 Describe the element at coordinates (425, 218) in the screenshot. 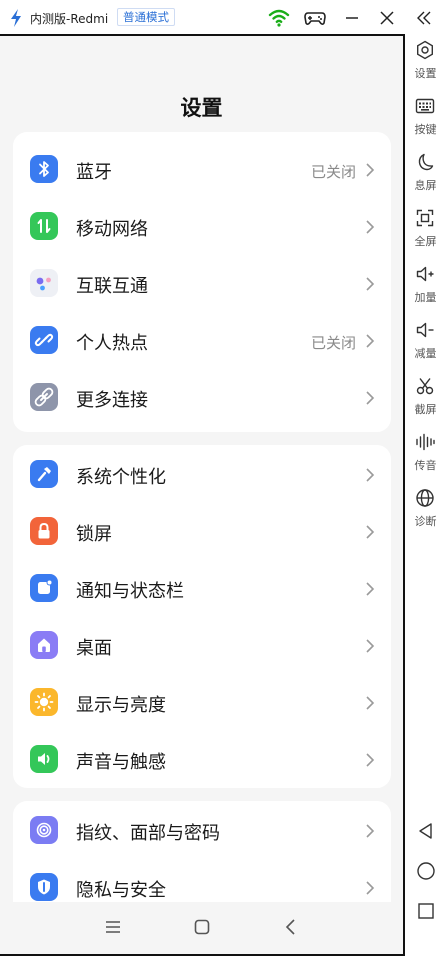

I see `fullscreen-icon` at that location.